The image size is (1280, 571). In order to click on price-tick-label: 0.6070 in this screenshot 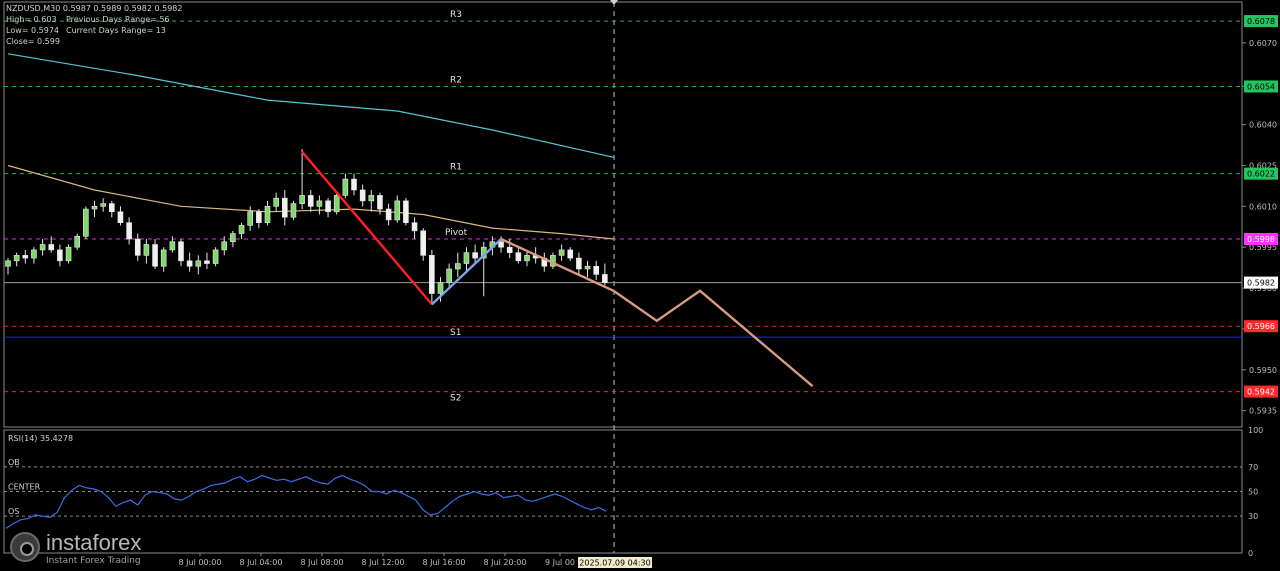, I will do `click(1263, 43)`.